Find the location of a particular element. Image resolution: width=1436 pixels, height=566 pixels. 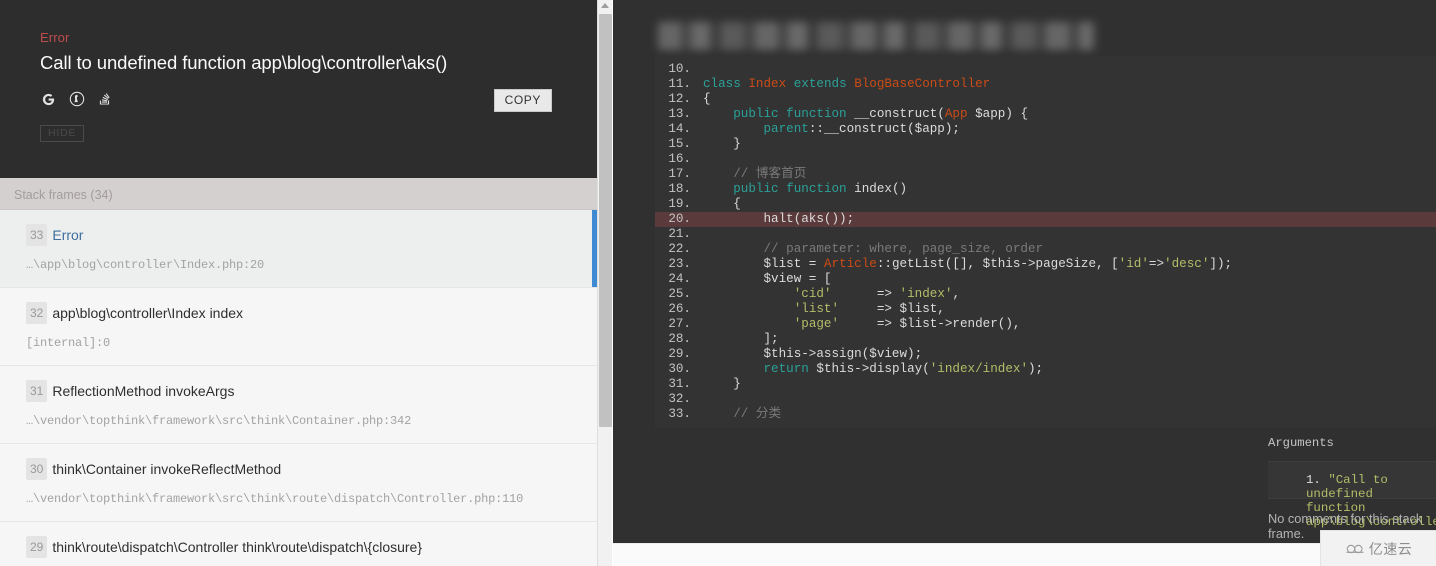

code-line: 31. } is located at coordinates (704, 384).